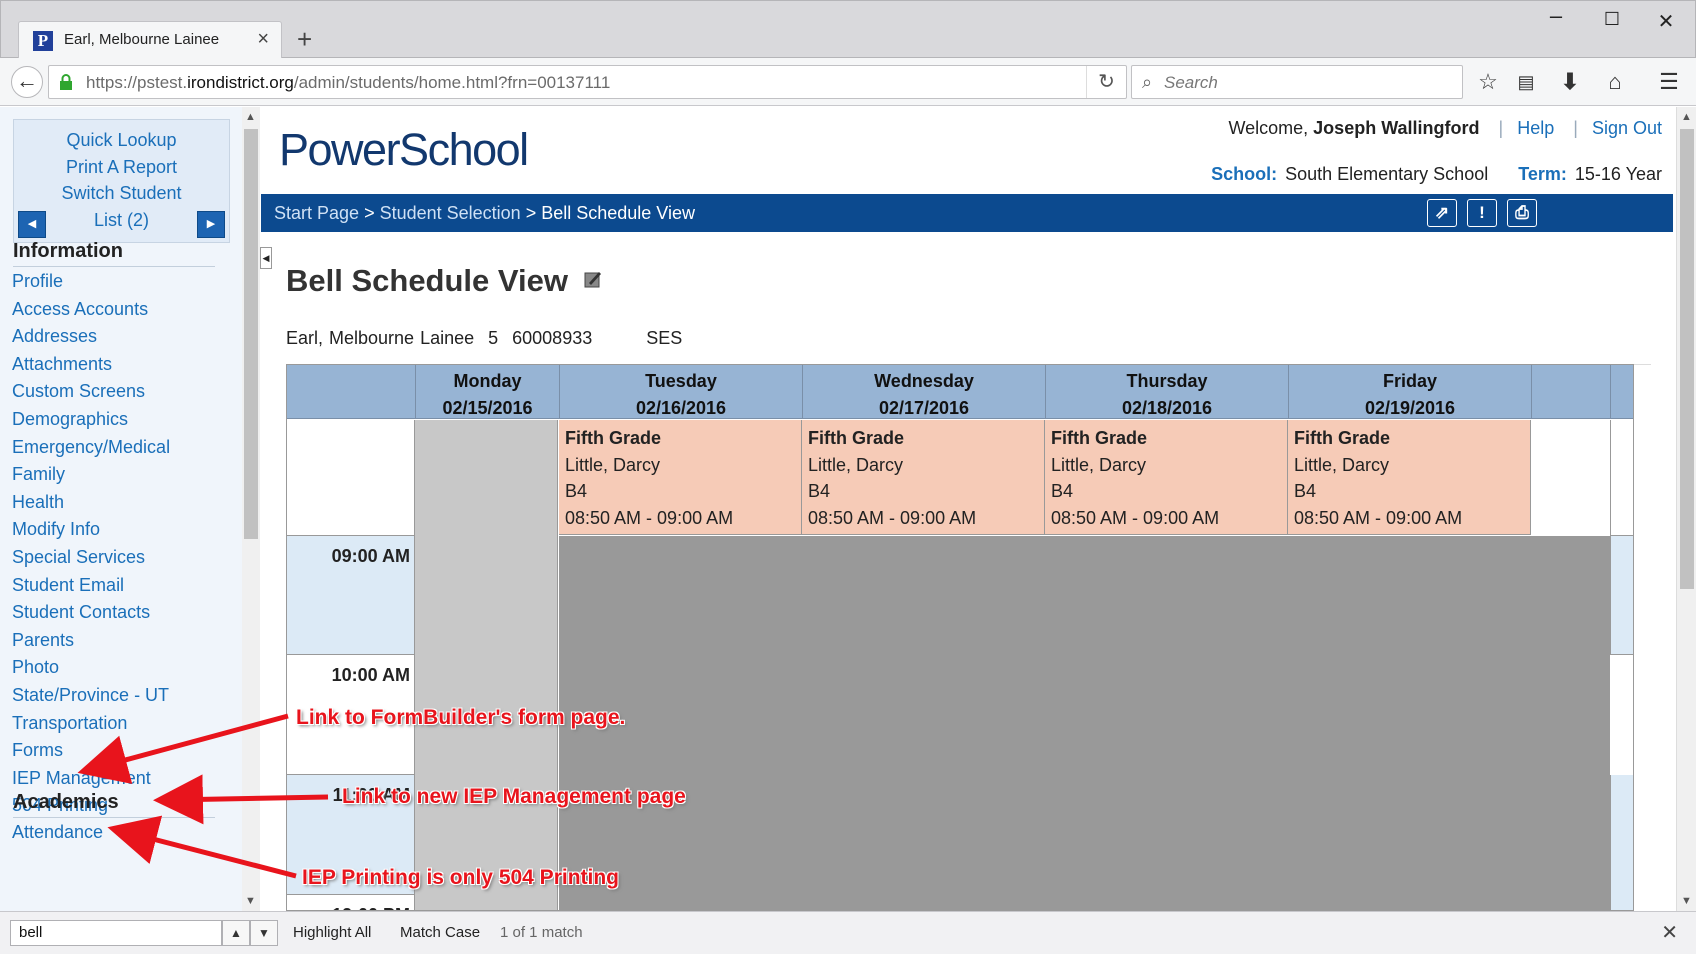  I want to click on page-scrollbar: ▲ ▼, so click(1686, 509).